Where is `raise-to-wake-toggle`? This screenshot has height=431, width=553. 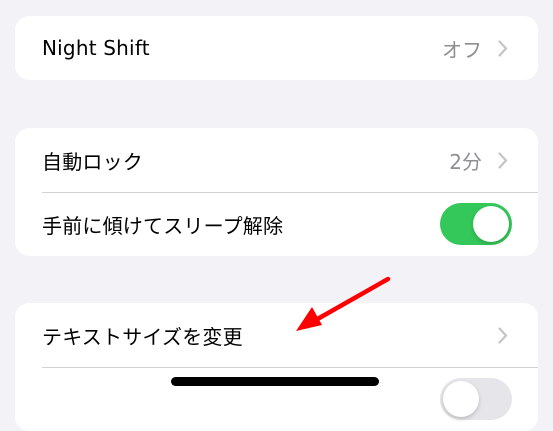 raise-to-wake-toggle is located at coordinates (476, 224).